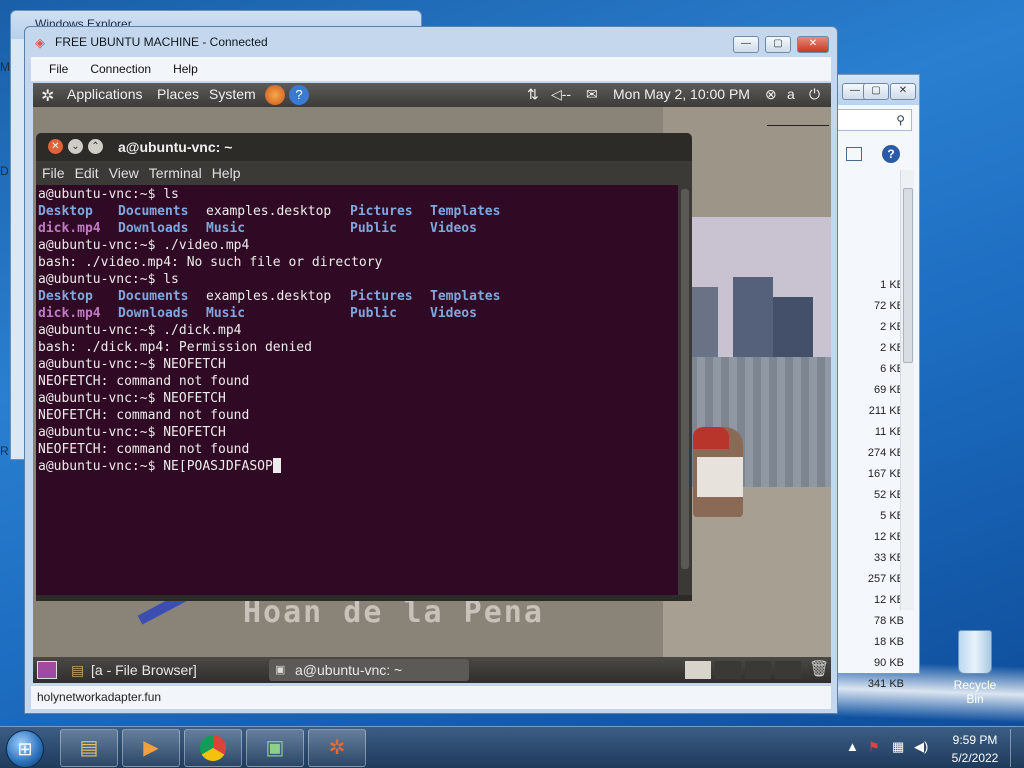  Describe the element at coordinates (889, 495) in the screenshot. I see `file-size-value: 52 KB` at that location.